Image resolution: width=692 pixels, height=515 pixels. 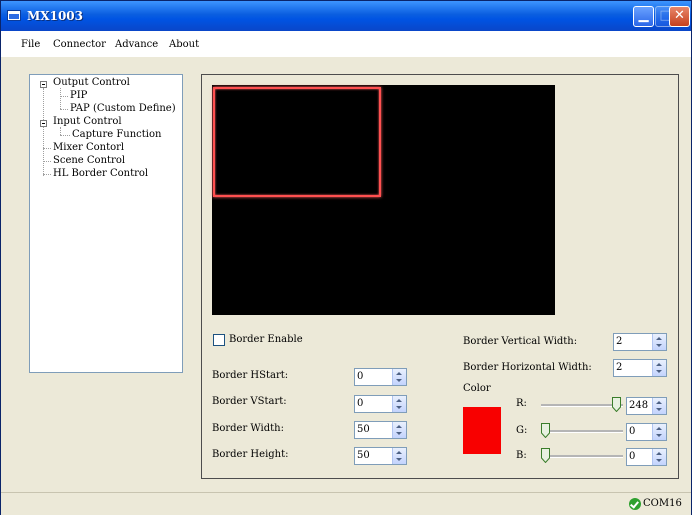 What do you see at coordinates (360, 403) in the screenshot?
I see `border-vstart-value: 0` at bounding box center [360, 403].